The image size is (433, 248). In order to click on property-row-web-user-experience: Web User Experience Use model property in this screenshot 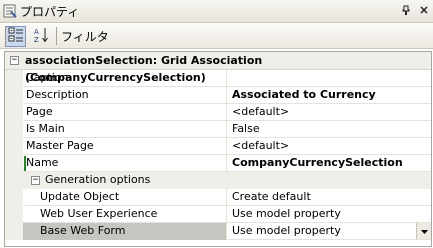, I will do `click(218, 214)`.